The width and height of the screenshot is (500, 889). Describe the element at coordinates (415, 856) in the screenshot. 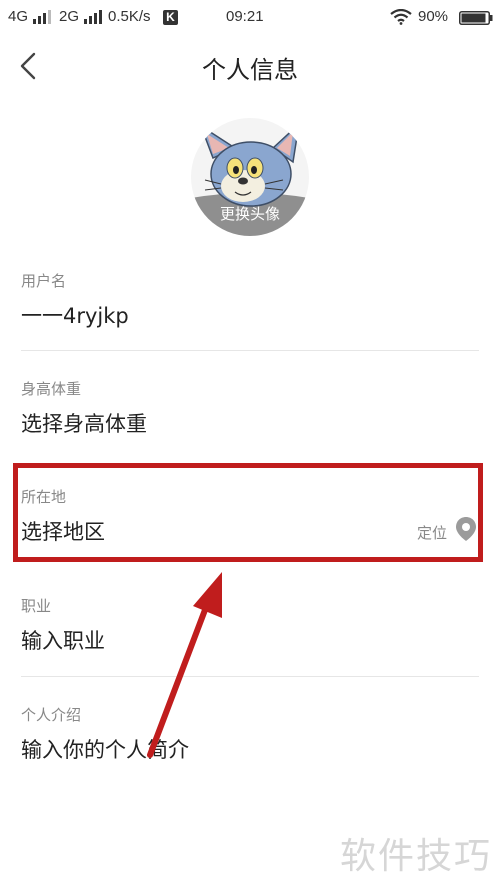

I see `watermark: 软件技巧` at that location.